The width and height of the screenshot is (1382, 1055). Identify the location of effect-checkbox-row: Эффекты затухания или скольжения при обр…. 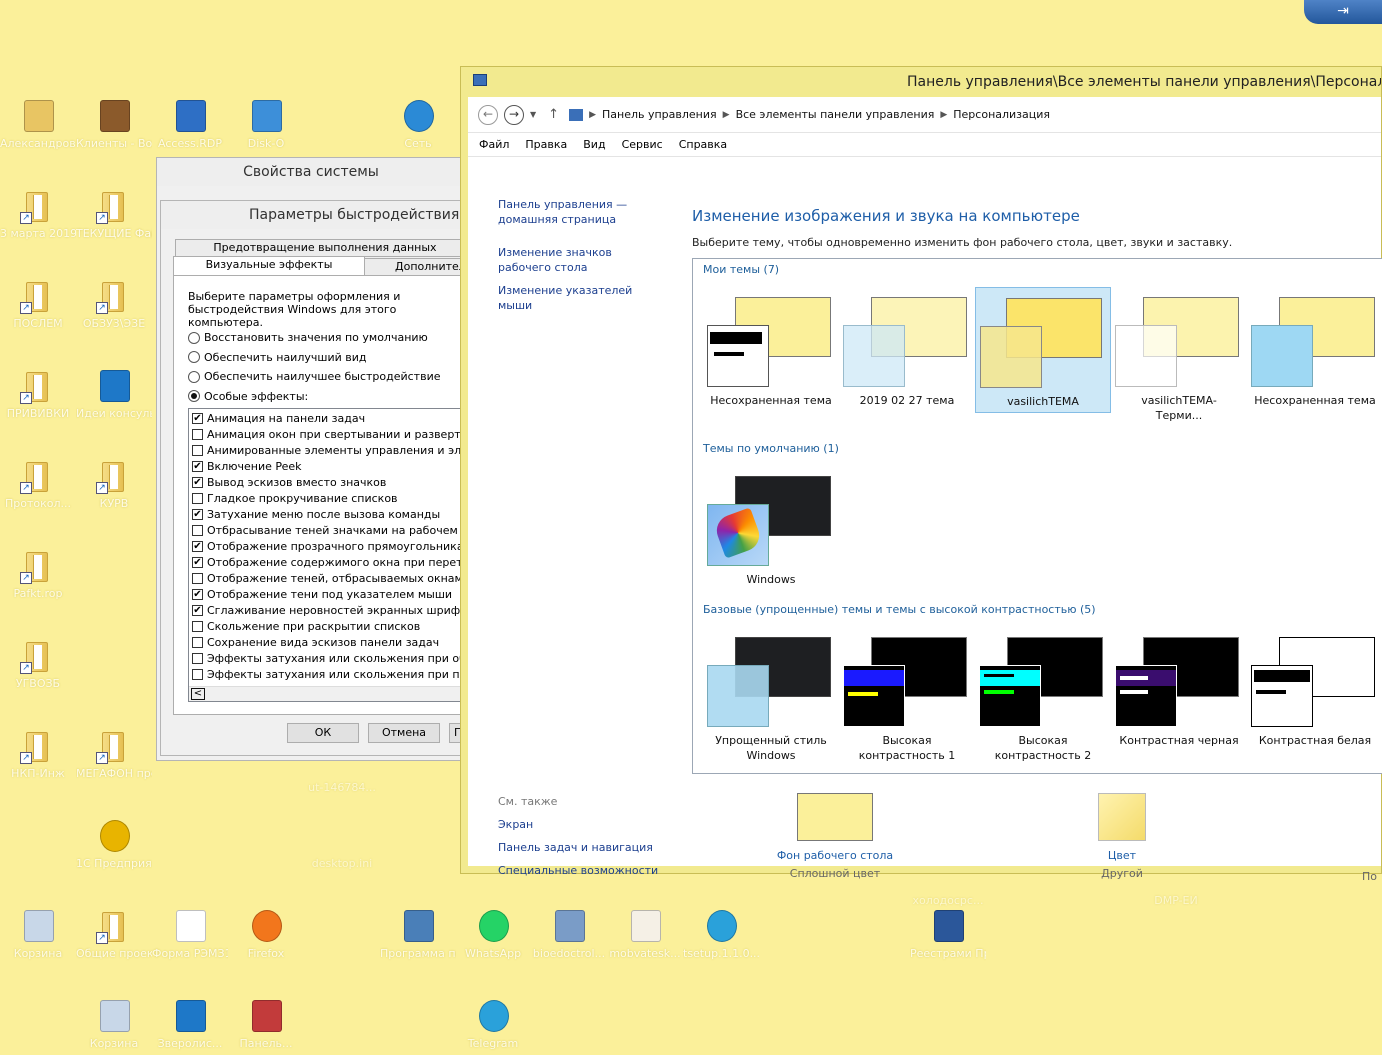
(334, 658).